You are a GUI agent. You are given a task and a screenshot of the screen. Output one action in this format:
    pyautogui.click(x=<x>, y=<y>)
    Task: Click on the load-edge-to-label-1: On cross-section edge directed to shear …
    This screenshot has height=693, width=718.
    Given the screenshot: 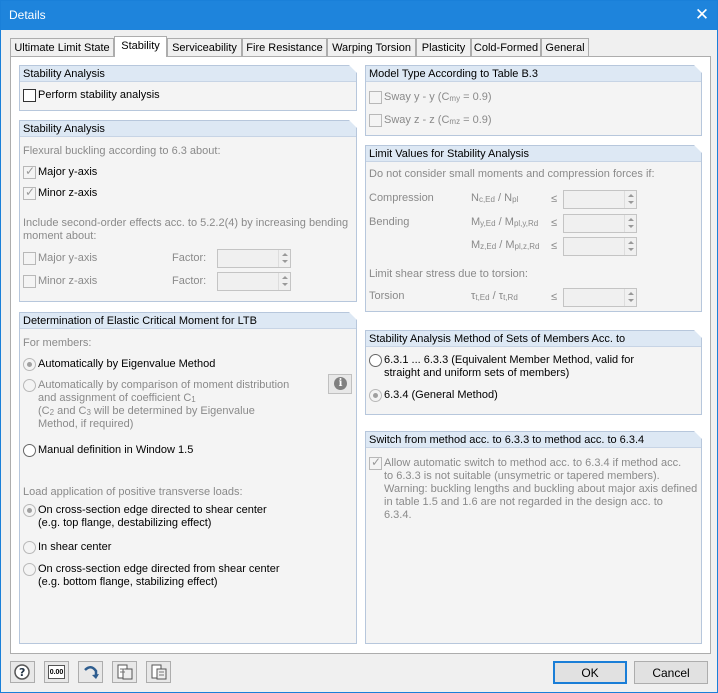 What is the action you would take?
    pyautogui.click(x=152, y=510)
    